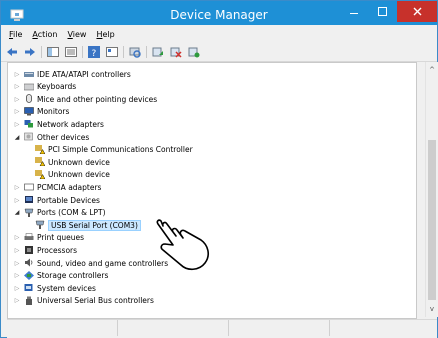  What do you see at coordinates (73, 276) in the screenshot?
I see `tree-item-label: Storage controllers` at bounding box center [73, 276].